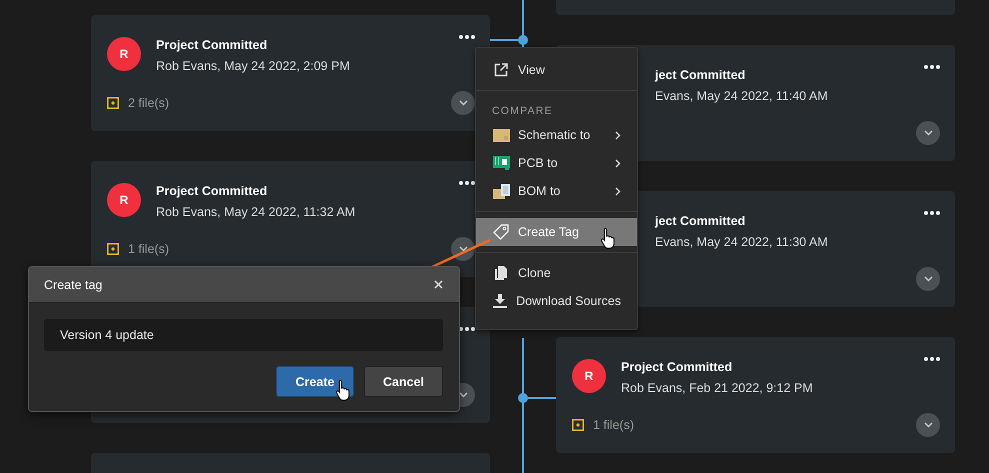 The width and height of the screenshot is (989, 473). I want to click on menu-item: BOM to, so click(556, 191).